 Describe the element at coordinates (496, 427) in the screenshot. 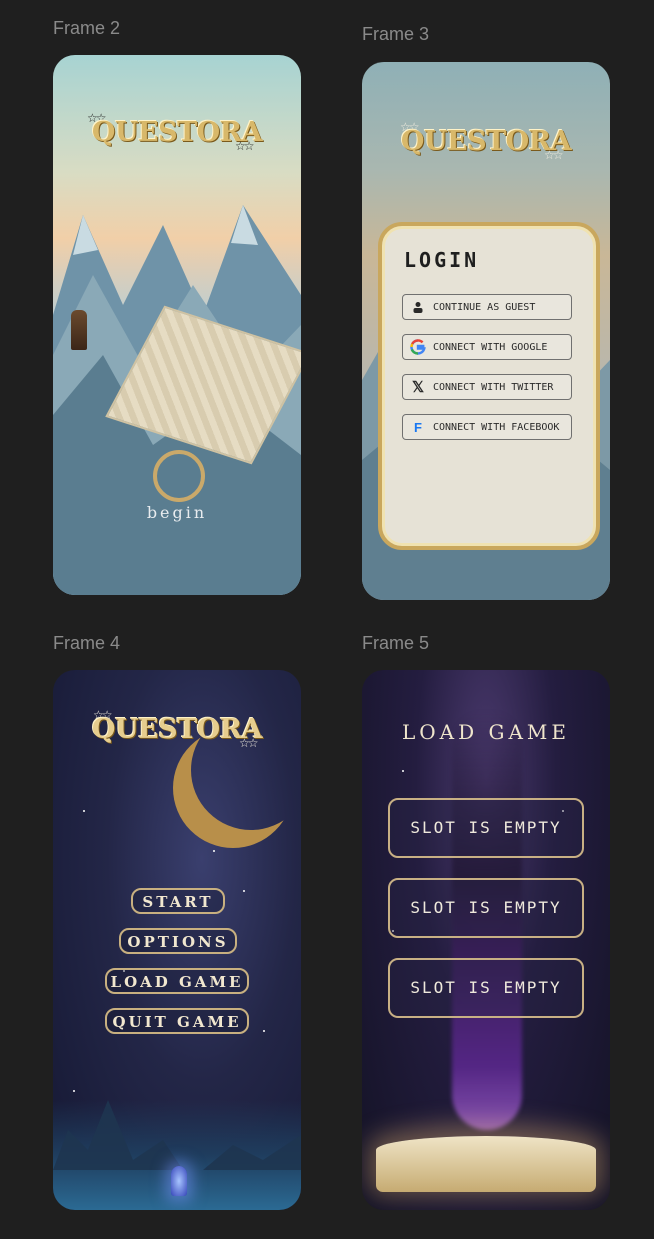

I see `connect-facebook-label: CONNECT WITH FACEBOOK` at that location.